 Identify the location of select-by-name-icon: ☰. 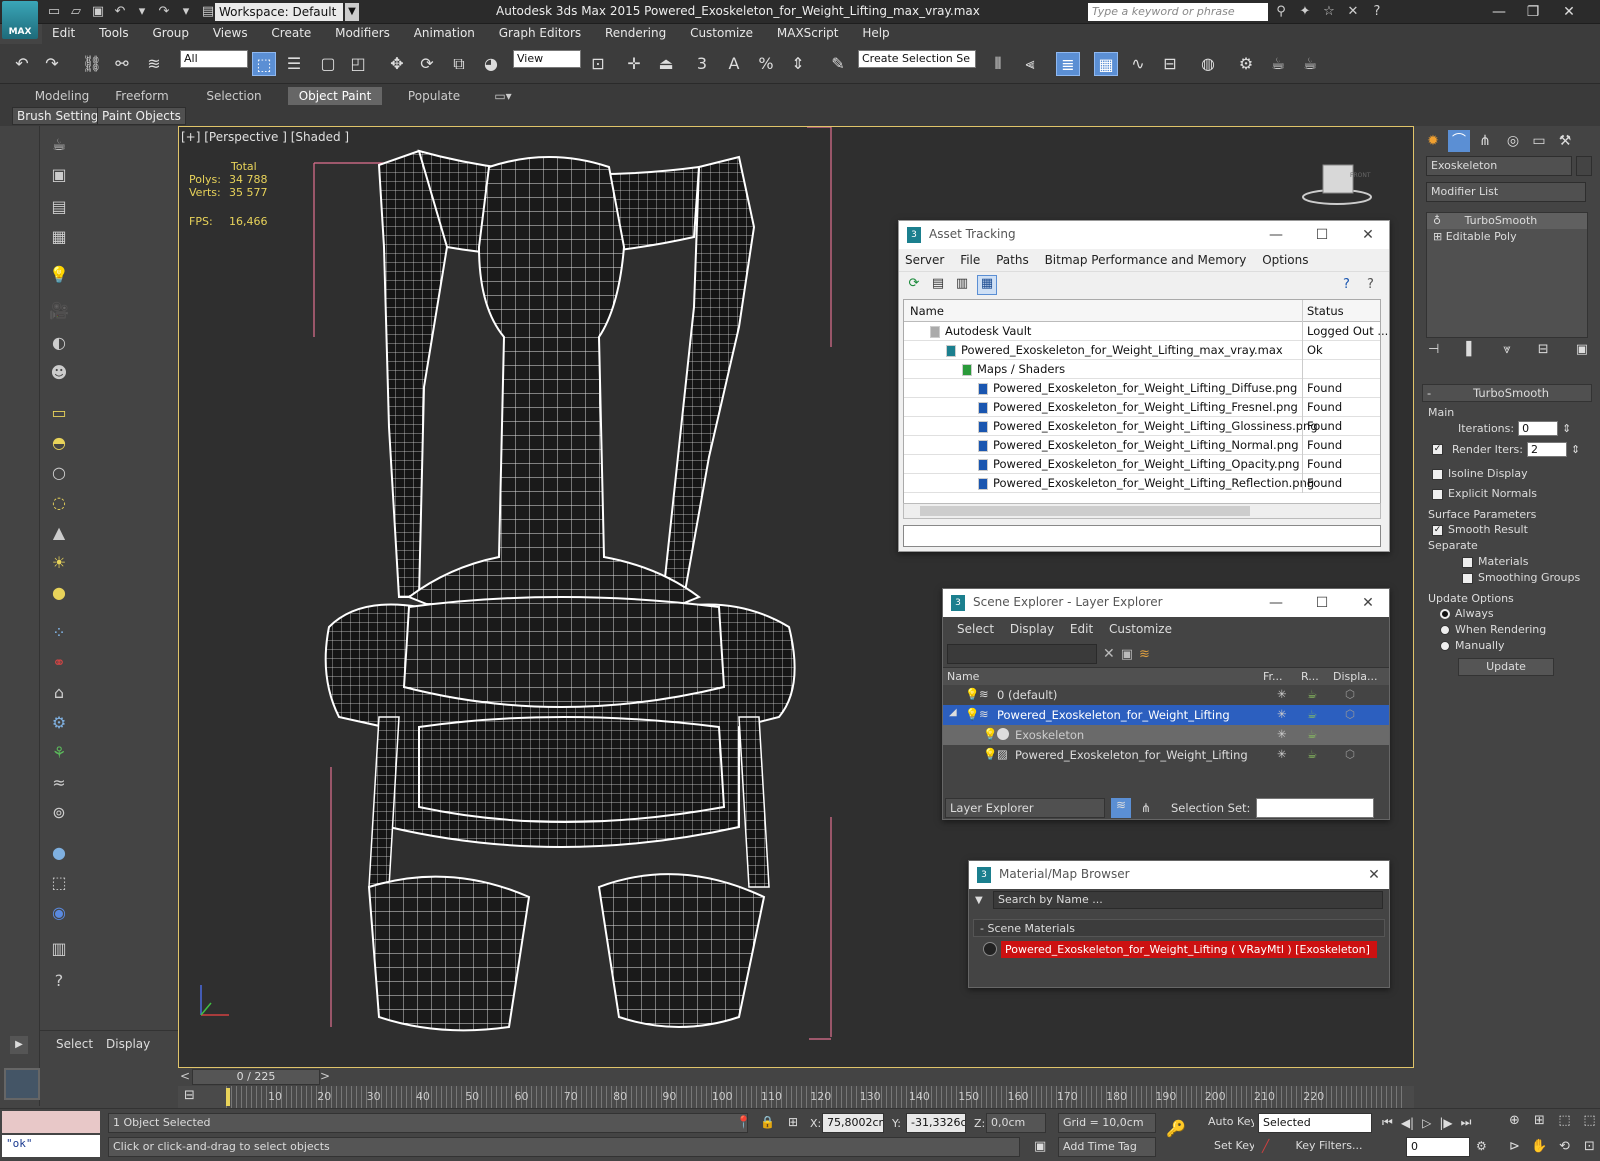
(294, 64).